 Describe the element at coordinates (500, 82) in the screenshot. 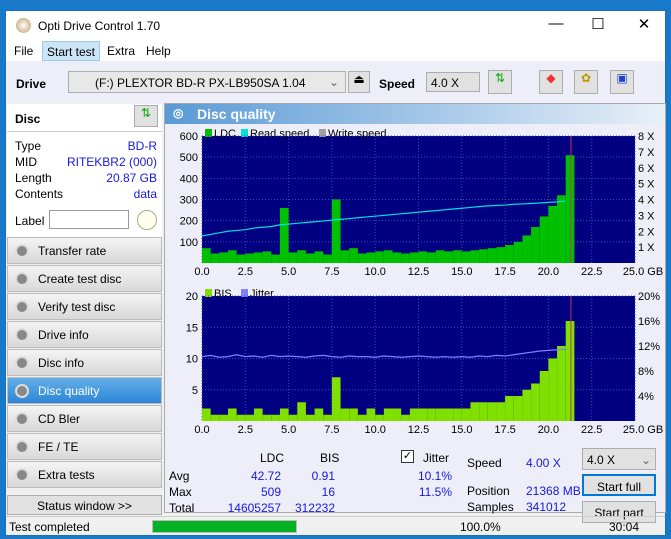

I see `refresh-button: ⇅` at that location.